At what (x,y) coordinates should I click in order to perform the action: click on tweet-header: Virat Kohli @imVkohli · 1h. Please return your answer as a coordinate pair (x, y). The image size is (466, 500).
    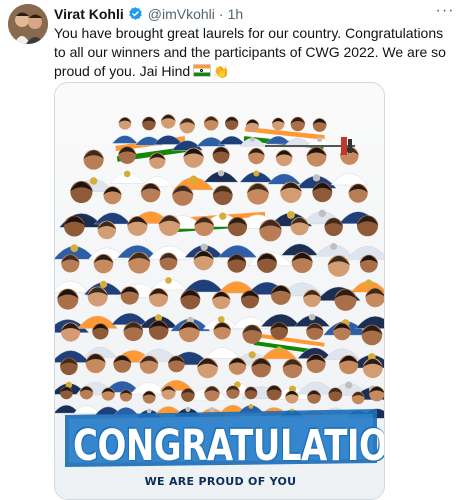
    Looking at the image, I should click on (148, 14).